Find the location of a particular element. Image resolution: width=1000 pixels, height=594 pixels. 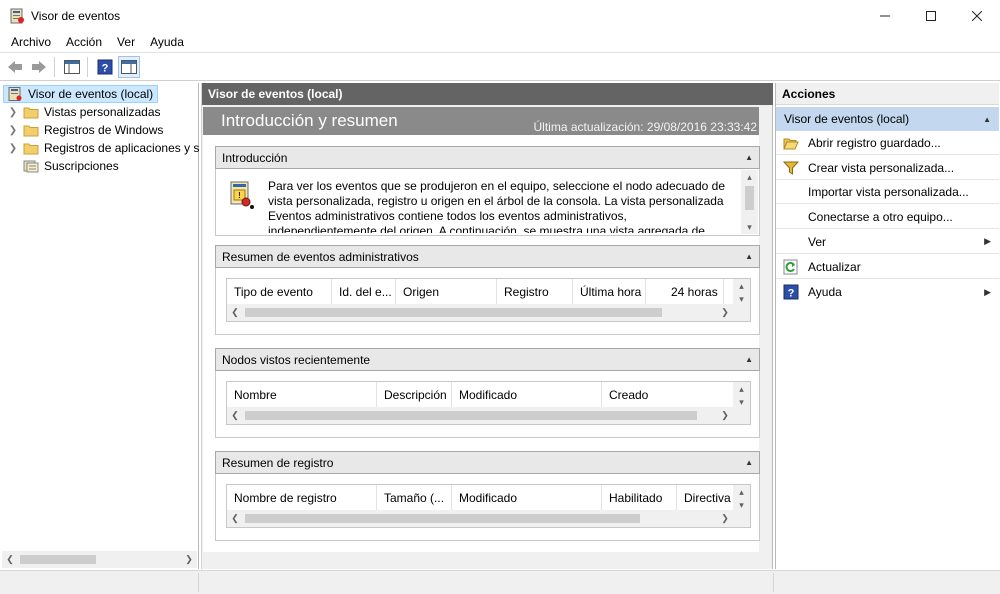

column-header: Nombre de registro is located at coordinates (302, 498).